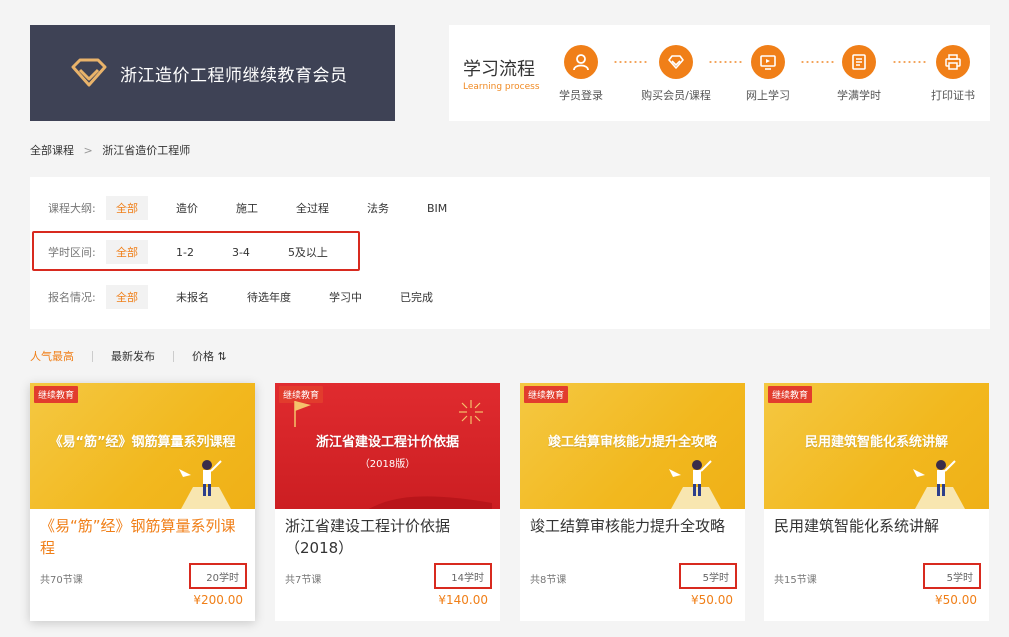  I want to click on filter-option: 未报名, so click(192, 297).